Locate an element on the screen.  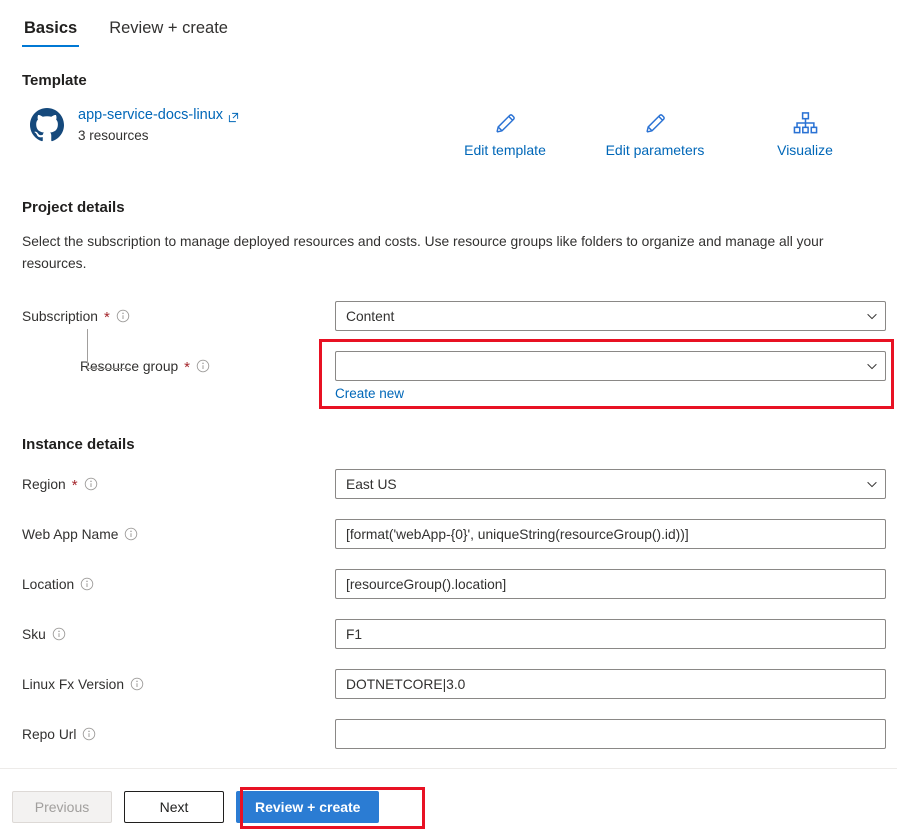
web-app-name-label-group: Web App Name is located at coordinates (80, 534).